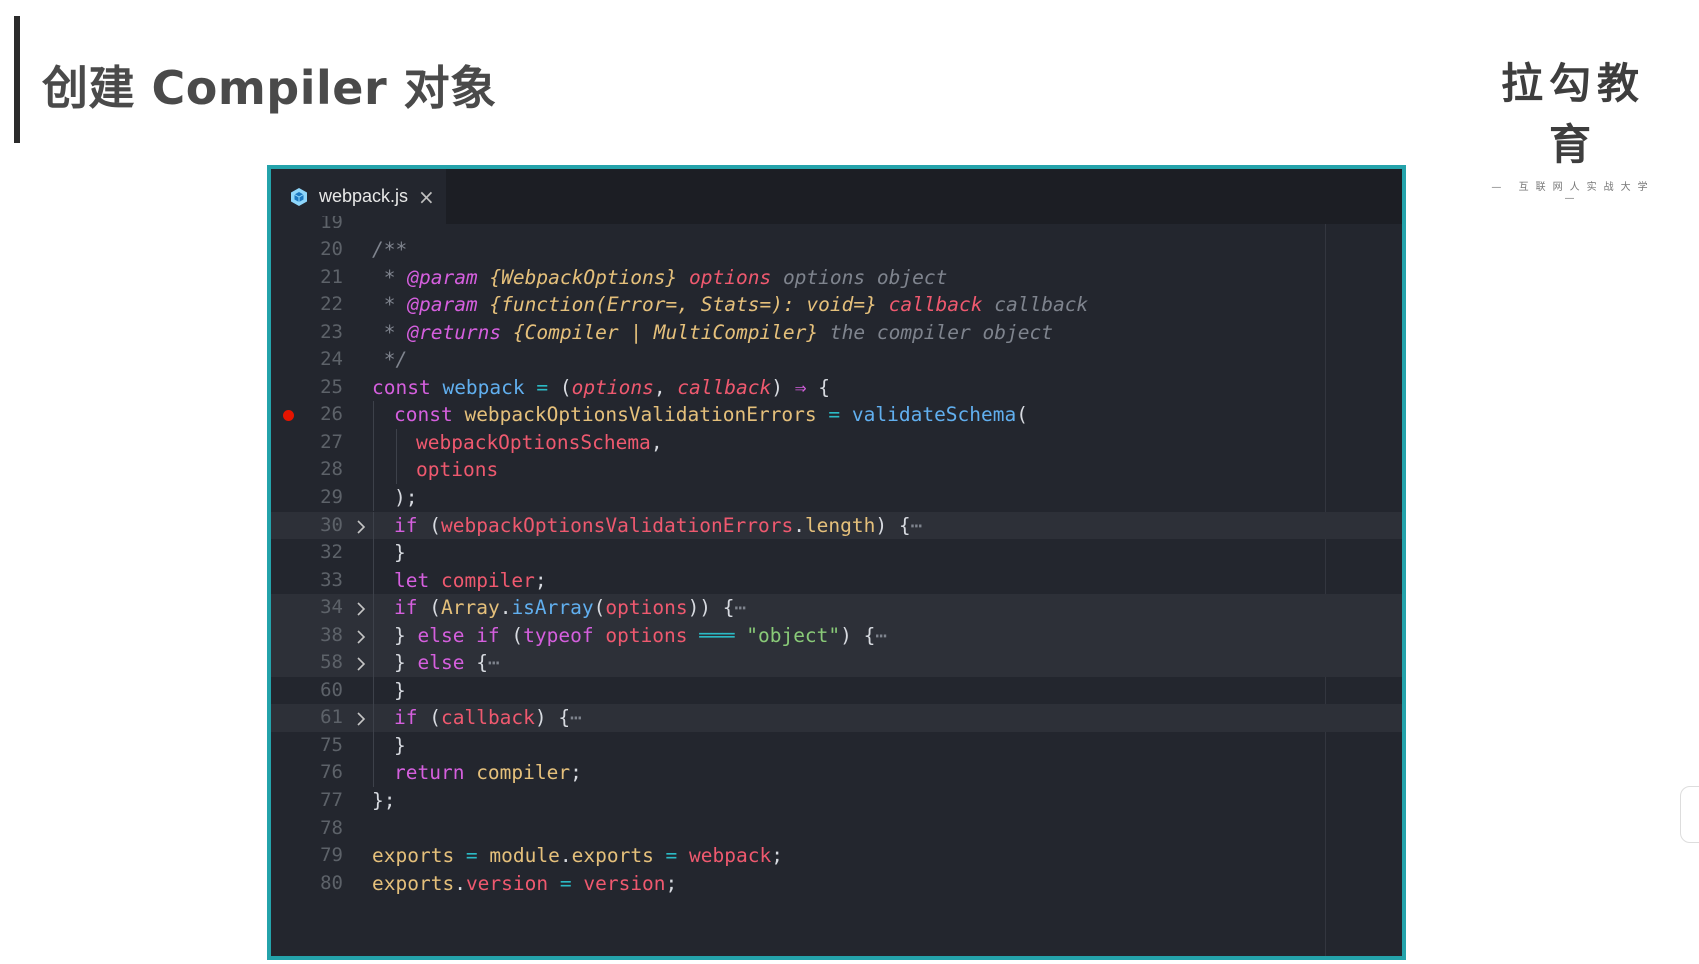  What do you see at coordinates (331, 827) in the screenshot?
I see `line-number: 78` at bounding box center [331, 827].